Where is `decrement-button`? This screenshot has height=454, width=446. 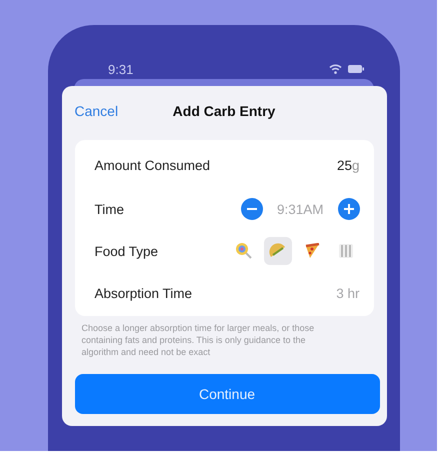 decrement-button is located at coordinates (251, 209).